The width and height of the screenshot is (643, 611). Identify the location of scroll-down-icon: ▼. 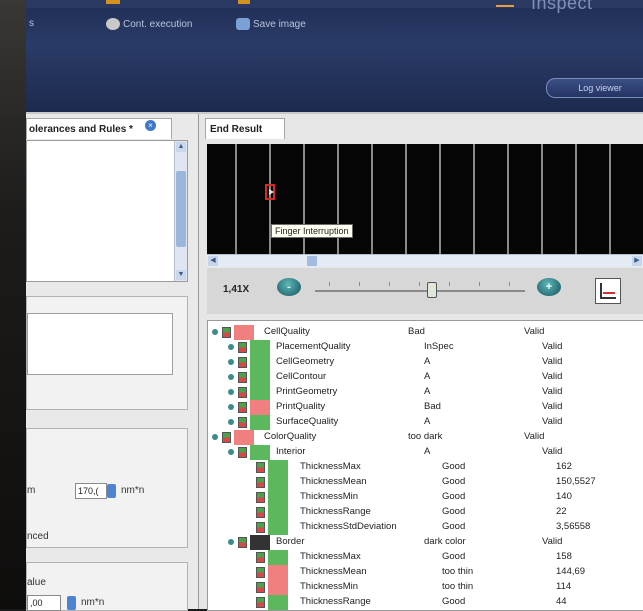
(181, 275).